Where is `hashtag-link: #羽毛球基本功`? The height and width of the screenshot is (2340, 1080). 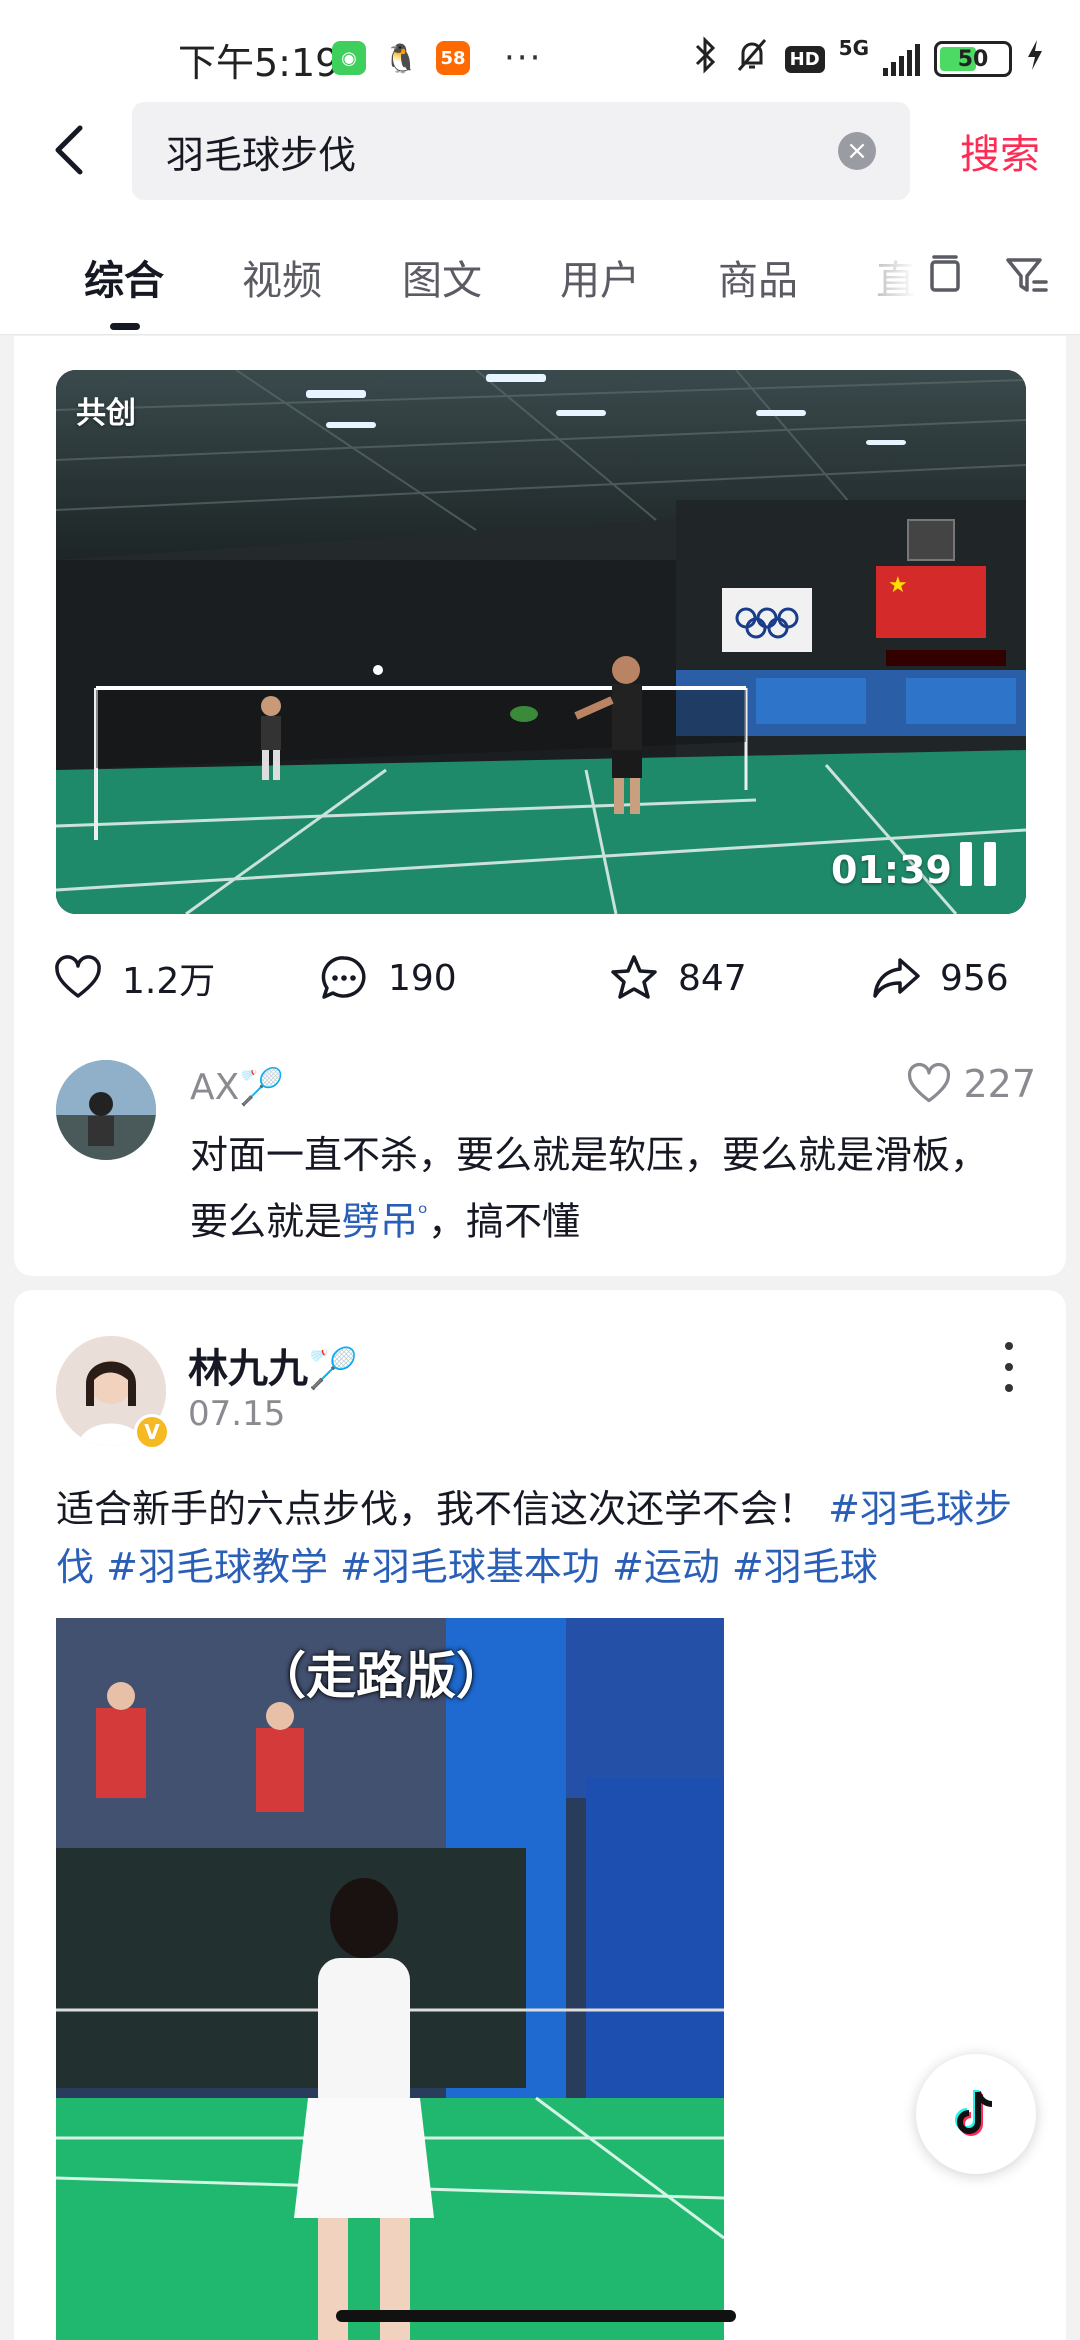
hashtag-link: #羽毛球基本功 is located at coordinates (470, 1567).